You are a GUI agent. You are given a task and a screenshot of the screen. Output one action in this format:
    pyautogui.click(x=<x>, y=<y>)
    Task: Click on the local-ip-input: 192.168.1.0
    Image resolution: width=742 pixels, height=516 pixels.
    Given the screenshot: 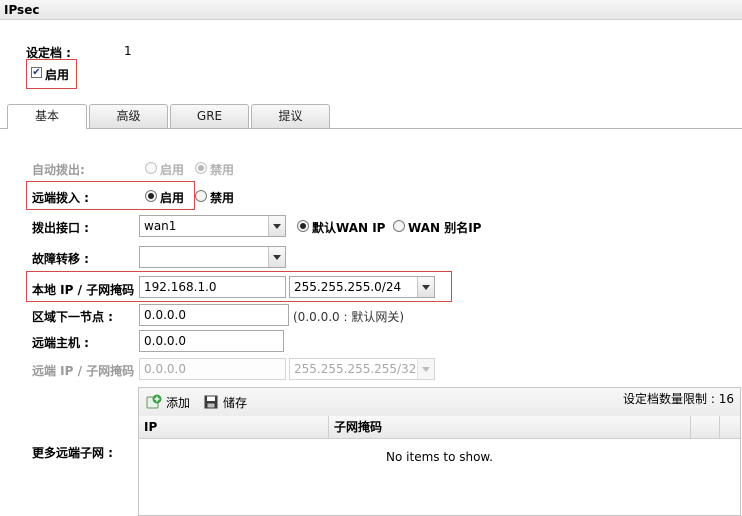 What is the action you would take?
    pyautogui.click(x=212, y=287)
    